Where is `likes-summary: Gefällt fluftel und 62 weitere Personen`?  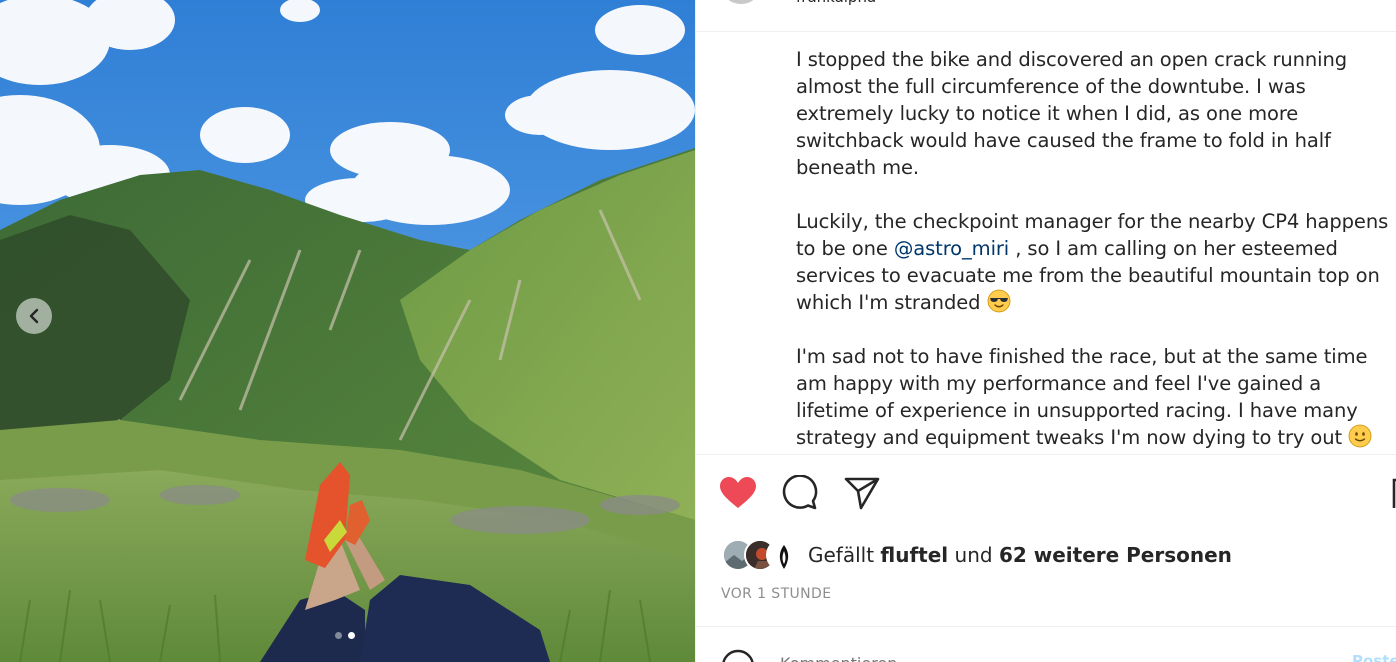 likes-summary: Gefällt fluftel und 62 weitere Personen is located at coordinates (977, 555).